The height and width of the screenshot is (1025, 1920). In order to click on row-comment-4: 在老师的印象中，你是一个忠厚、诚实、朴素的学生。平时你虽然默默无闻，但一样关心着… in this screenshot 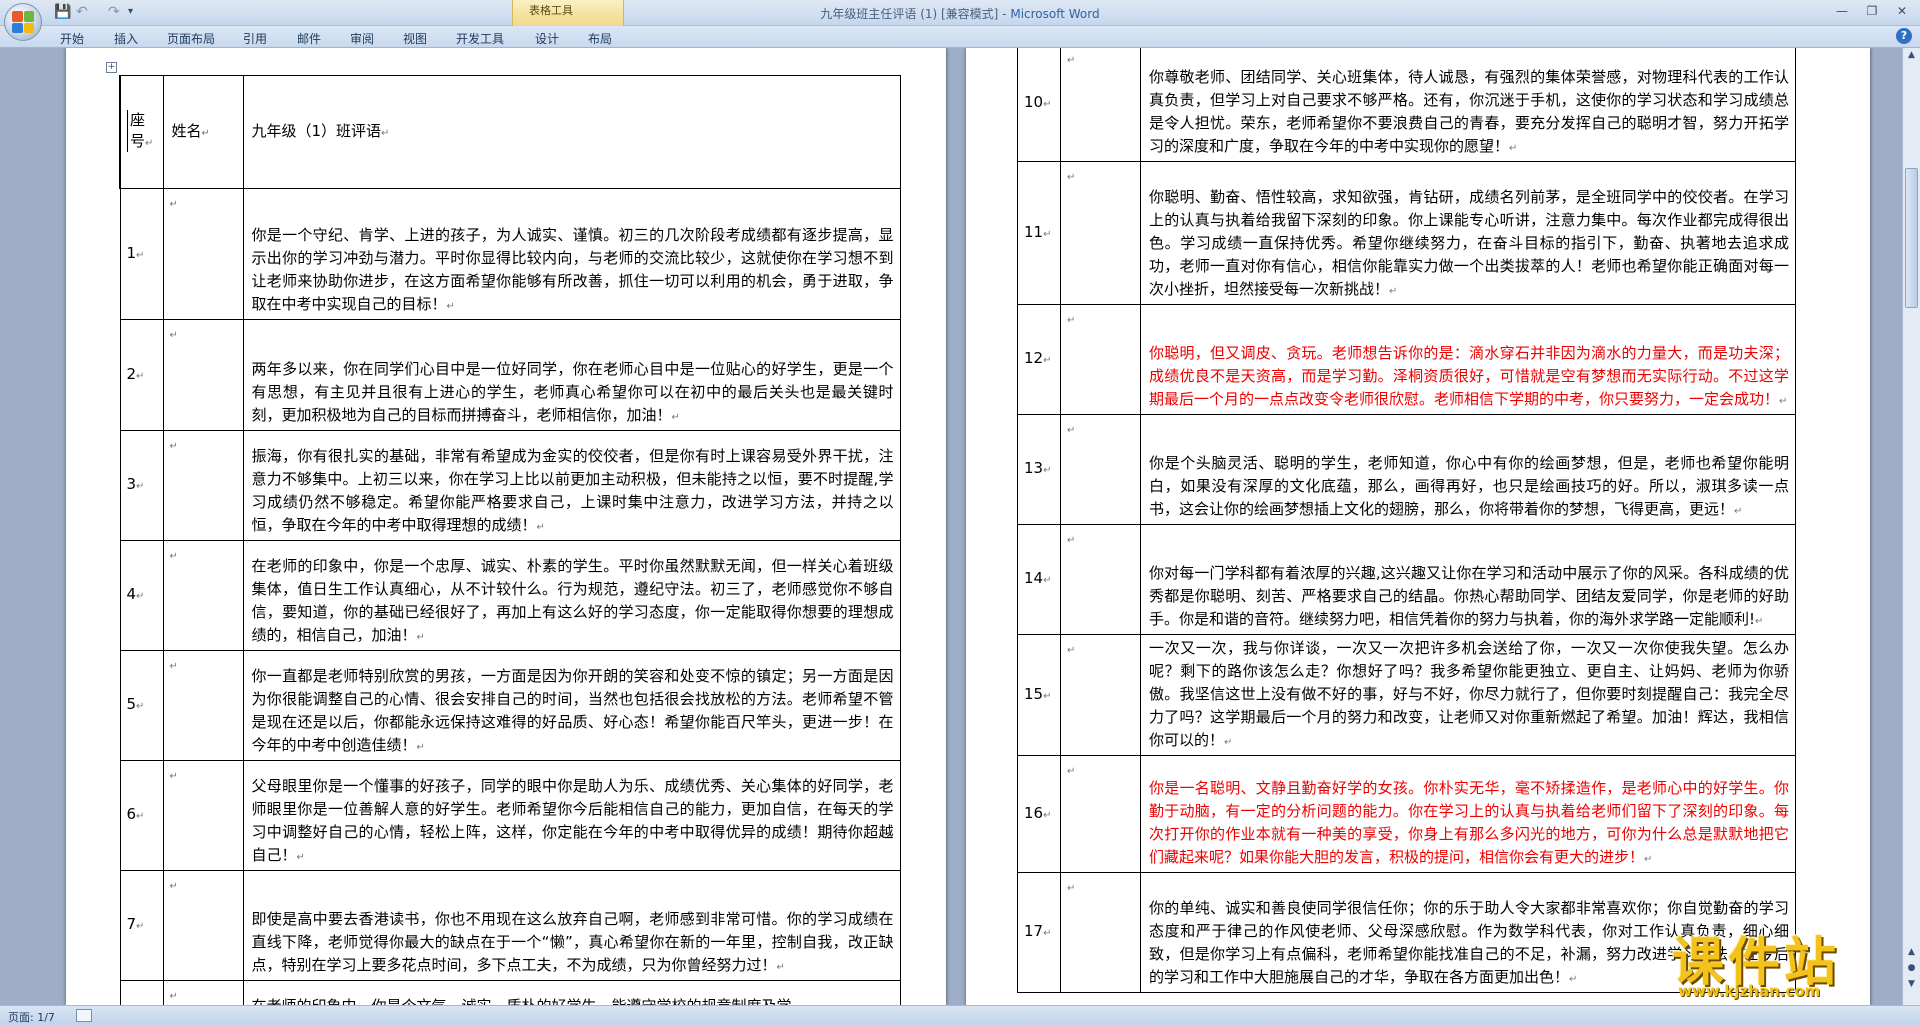, I will do `click(571, 595)`.